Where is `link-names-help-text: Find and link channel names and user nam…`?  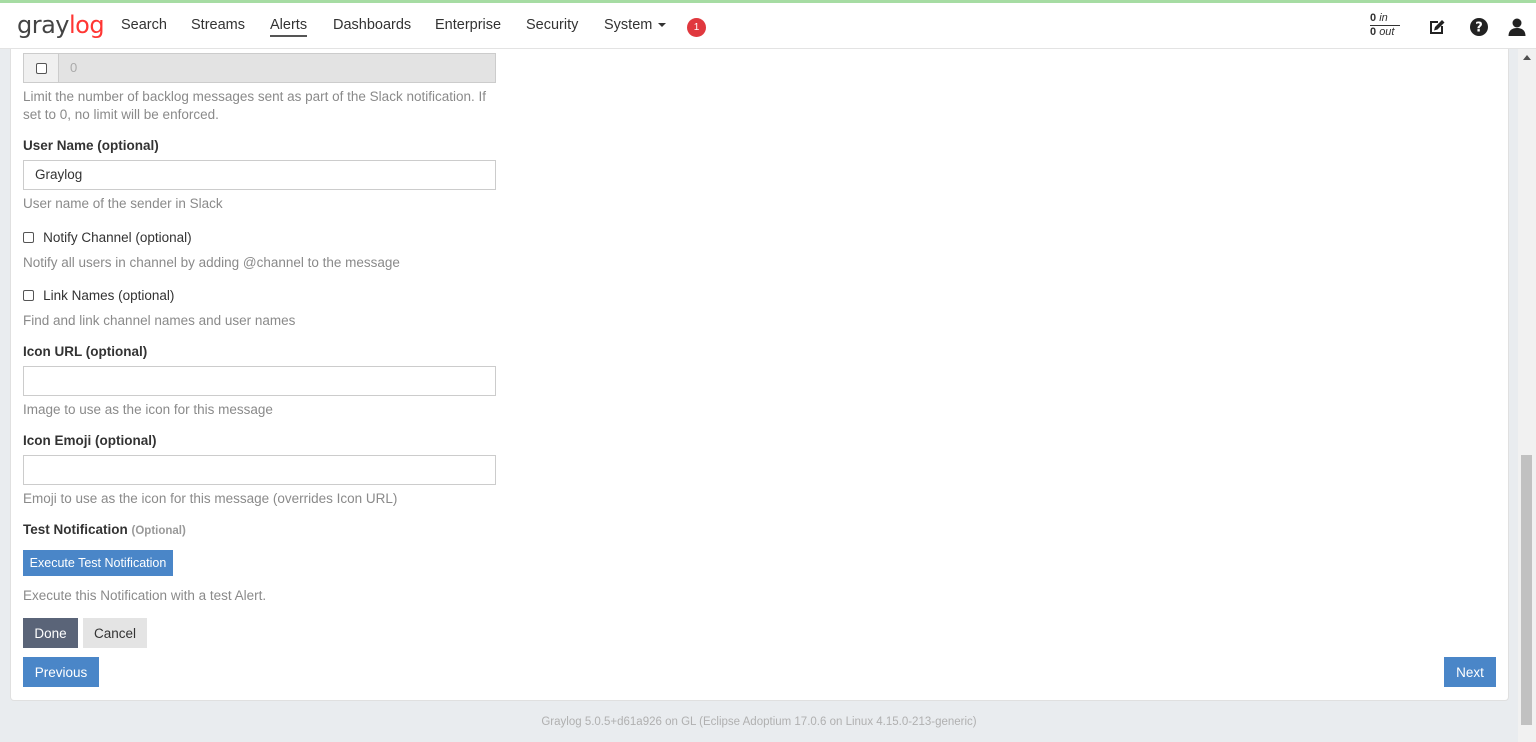
link-names-help-text: Find and link channel names and user nam… is located at coordinates (159, 320).